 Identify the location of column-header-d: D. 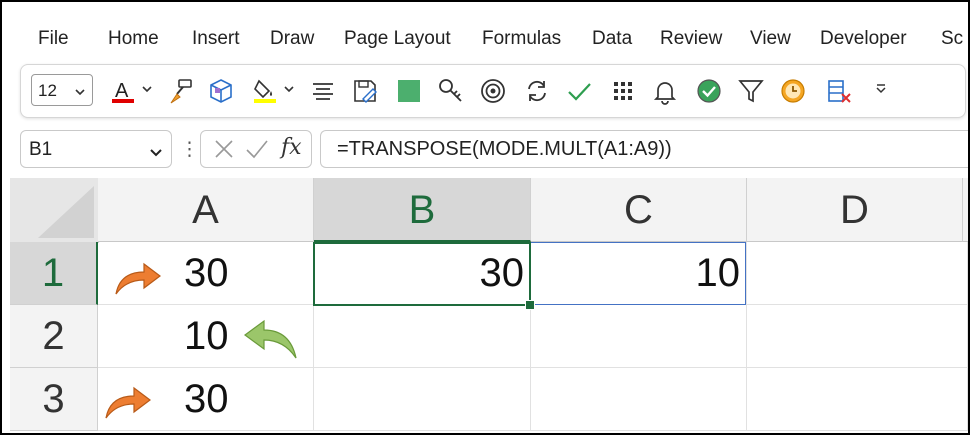
(855, 210).